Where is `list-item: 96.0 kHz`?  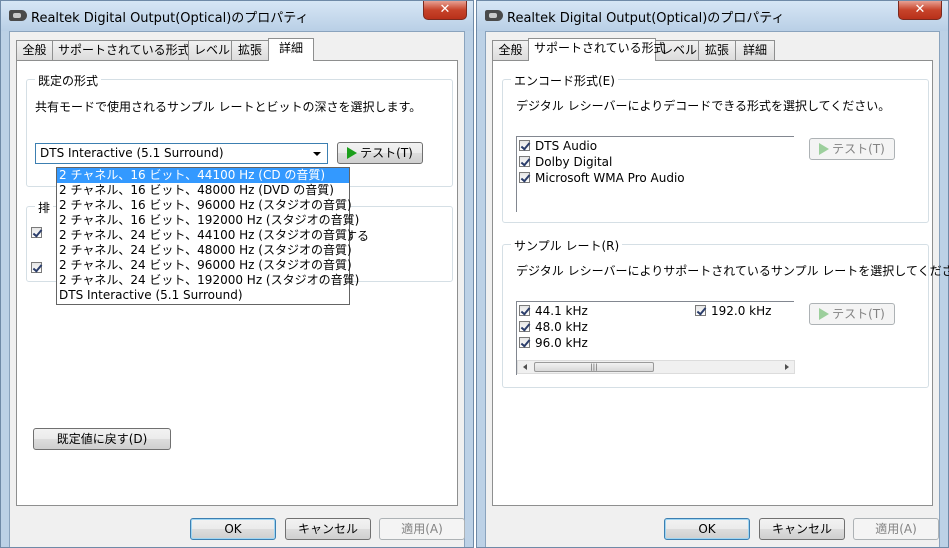
list-item: 96.0 kHz is located at coordinates (553, 343).